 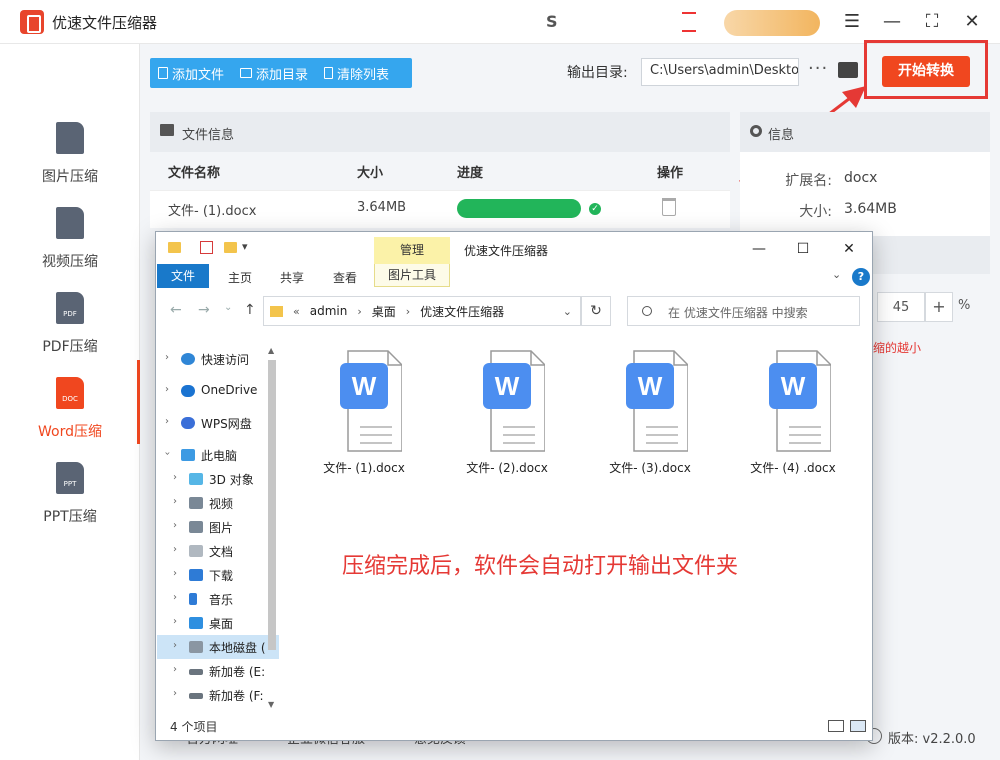 I want to click on explorer-minimize-icon: —, so click(x=759, y=249).